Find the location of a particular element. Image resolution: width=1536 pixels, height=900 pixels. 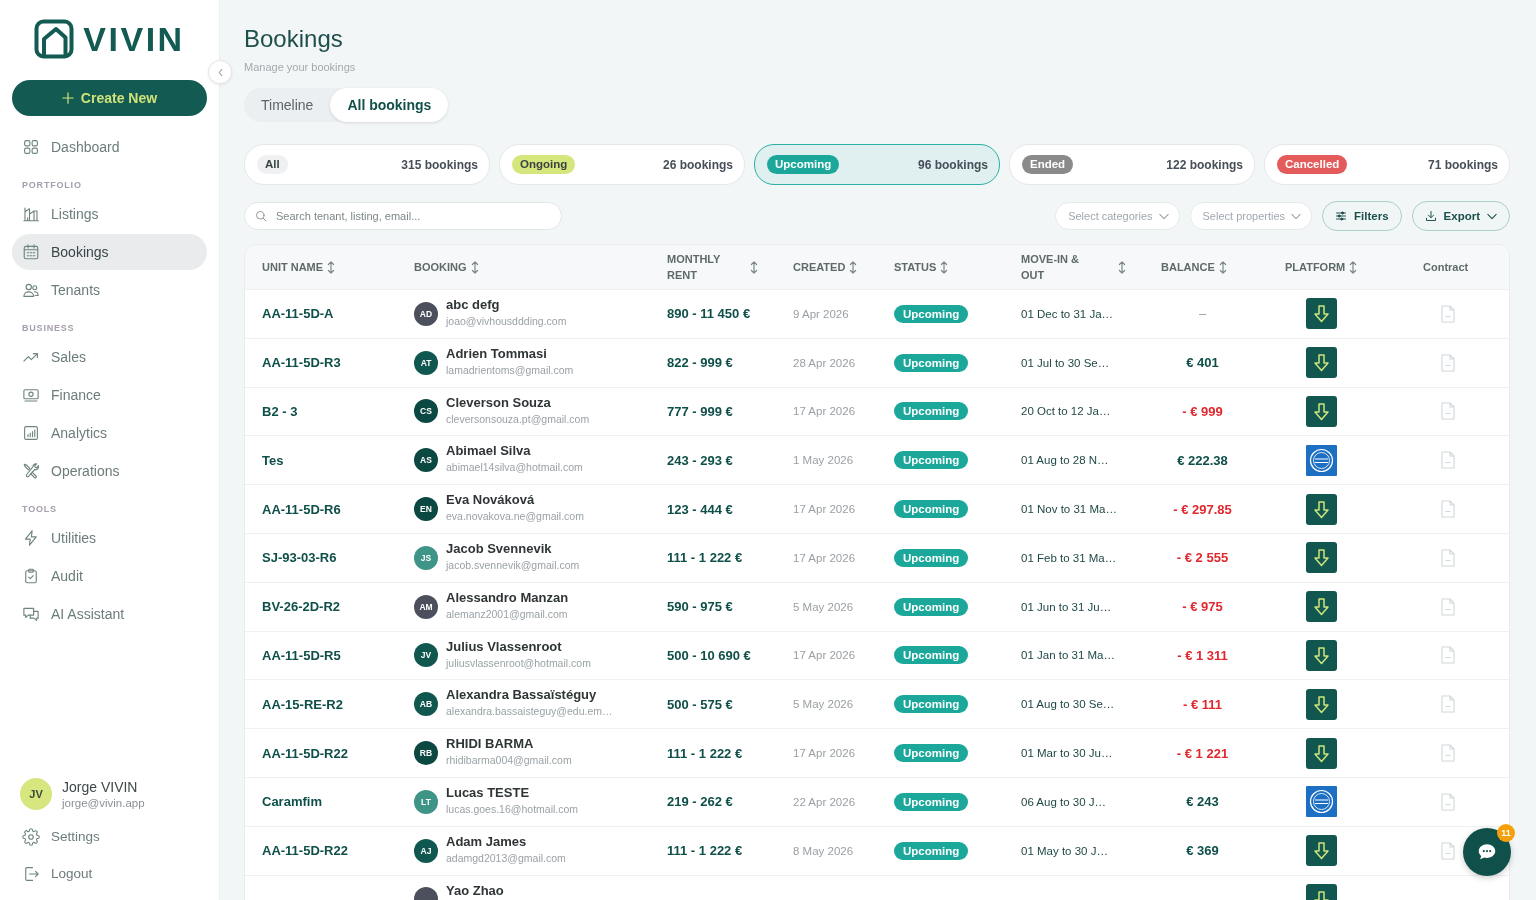

created-date: 9 Apr 2026 is located at coordinates (821, 313).